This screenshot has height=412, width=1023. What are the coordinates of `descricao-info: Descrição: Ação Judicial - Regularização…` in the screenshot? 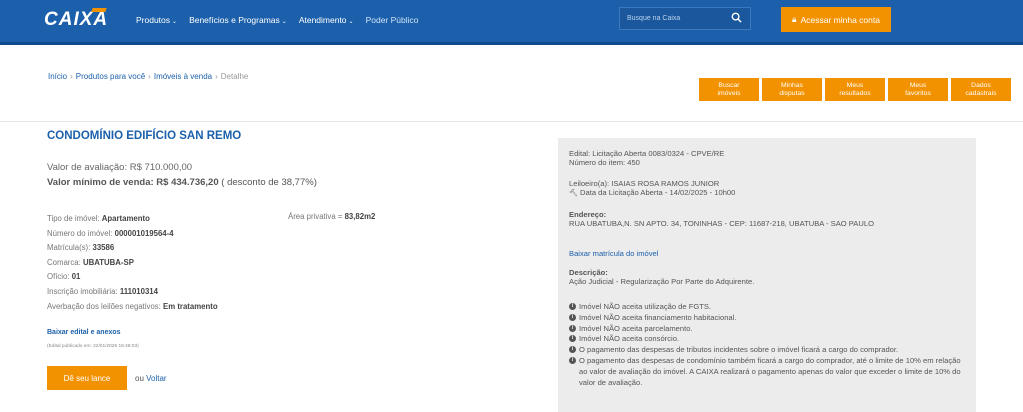 It's located at (661, 277).